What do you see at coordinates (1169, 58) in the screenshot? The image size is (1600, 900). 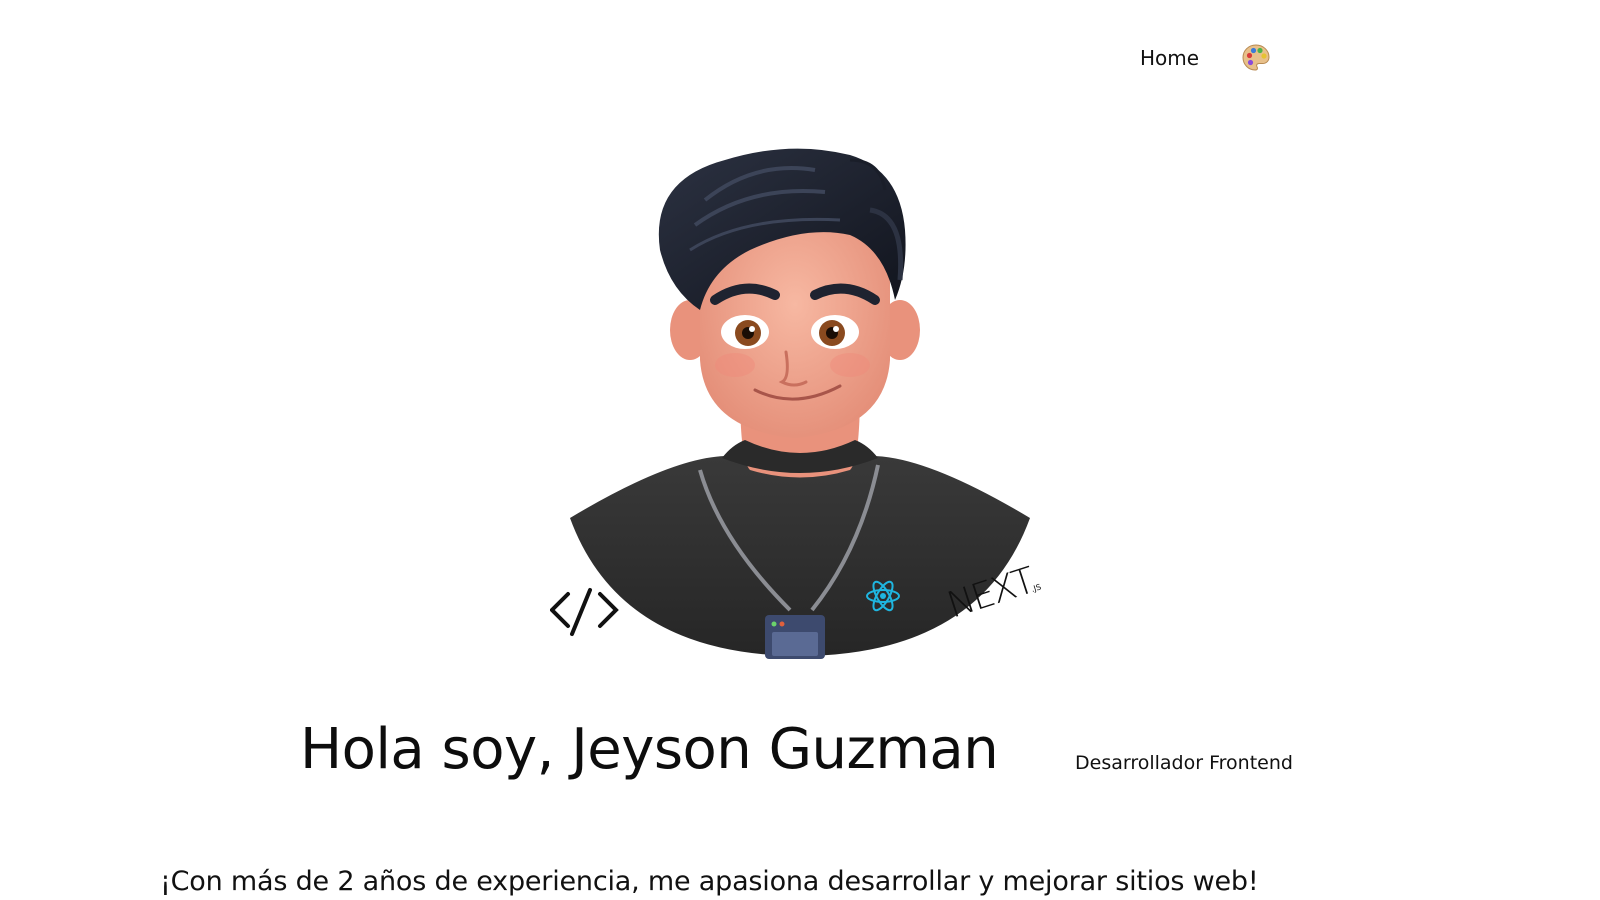 I see `nav-home-link: Home` at bounding box center [1169, 58].